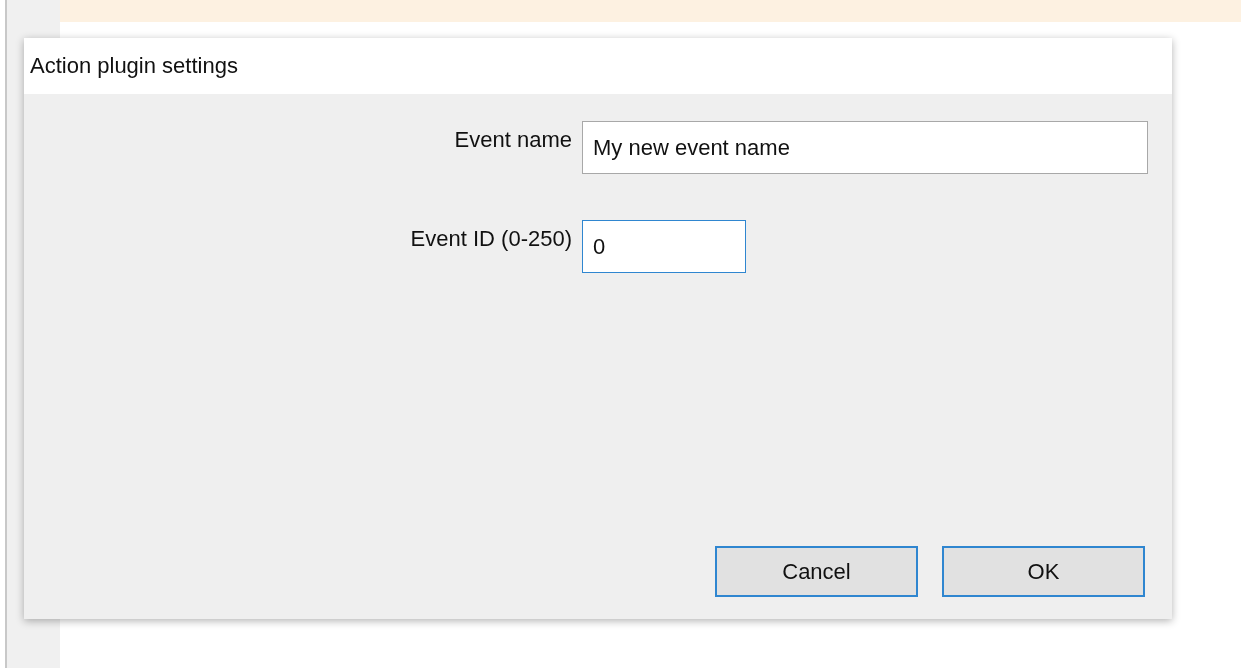 Image resolution: width=1241 pixels, height=670 pixels. Describe the element at coordinates (1043, 571) in the screenshot. I see `dialog-button: OK` at that location.